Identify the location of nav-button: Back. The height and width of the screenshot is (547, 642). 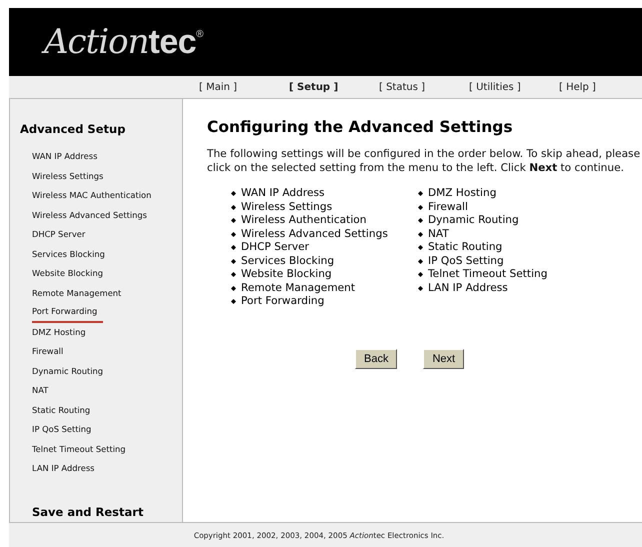
(376, 358).